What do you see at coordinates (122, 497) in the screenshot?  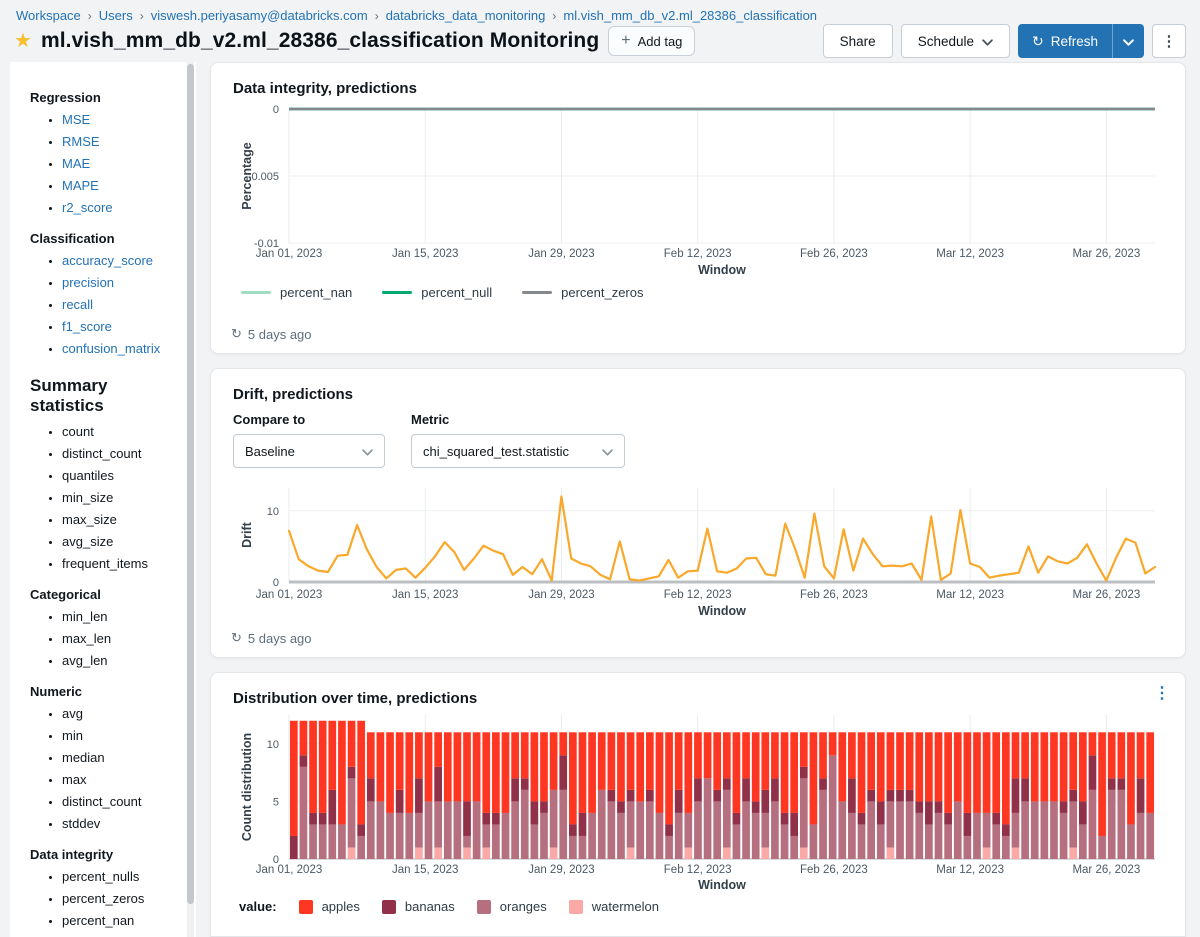 I see `sidebar-item-min_size: min_size` at bounding box center [122, 497].